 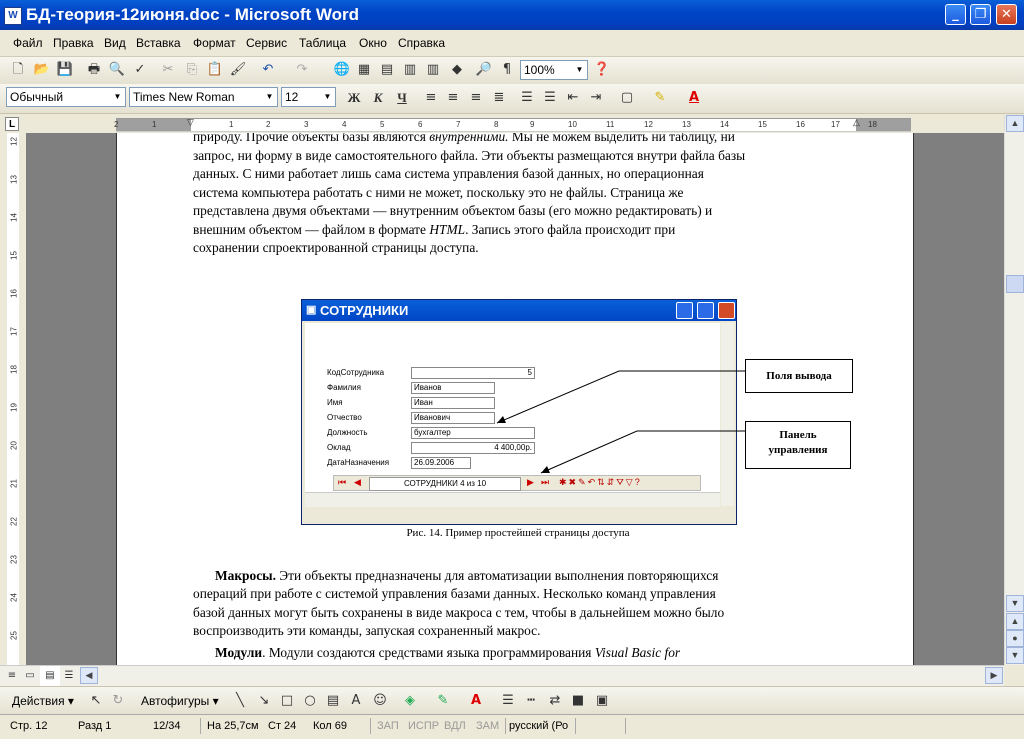 I want to click on word-app-icon: W, so click(x=13, y=16).